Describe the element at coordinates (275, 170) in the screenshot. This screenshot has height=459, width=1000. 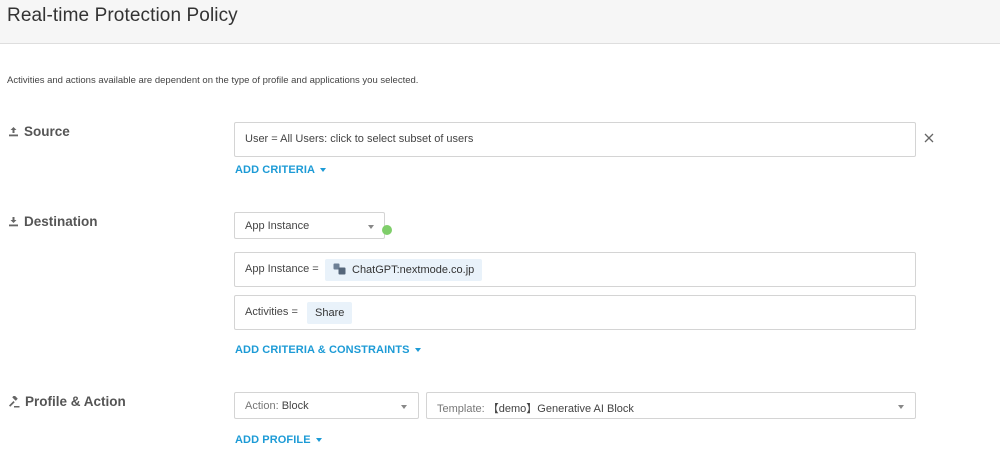
I see `add-criteria-label: ADD CRITERIA` at that location.